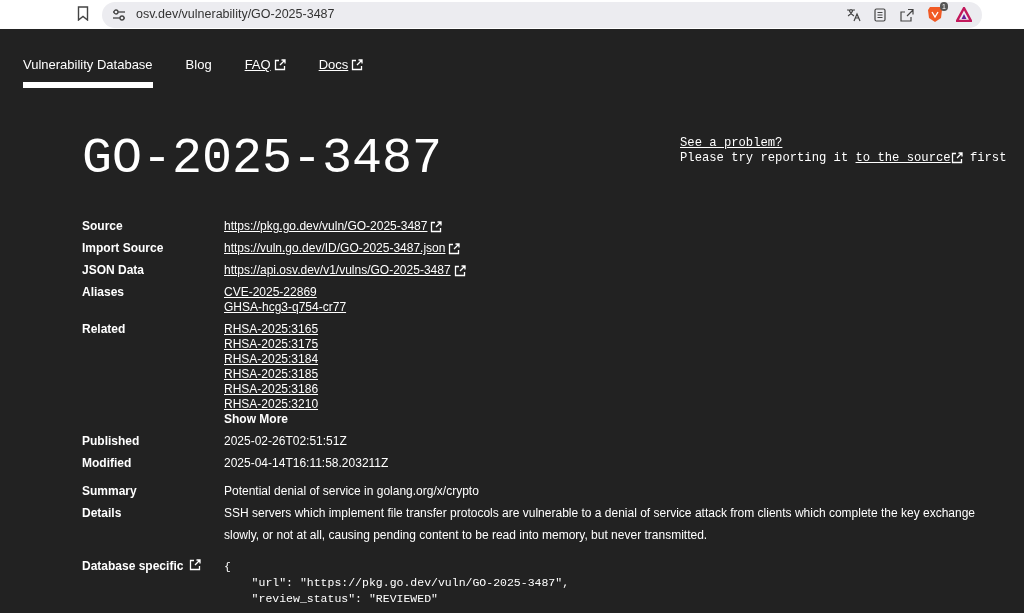 This screenshot has width=1024, height=613. Describe the element at coordinates (731, 143) in the screenshot. I see `report-problem-link: See a problem?` at that location.